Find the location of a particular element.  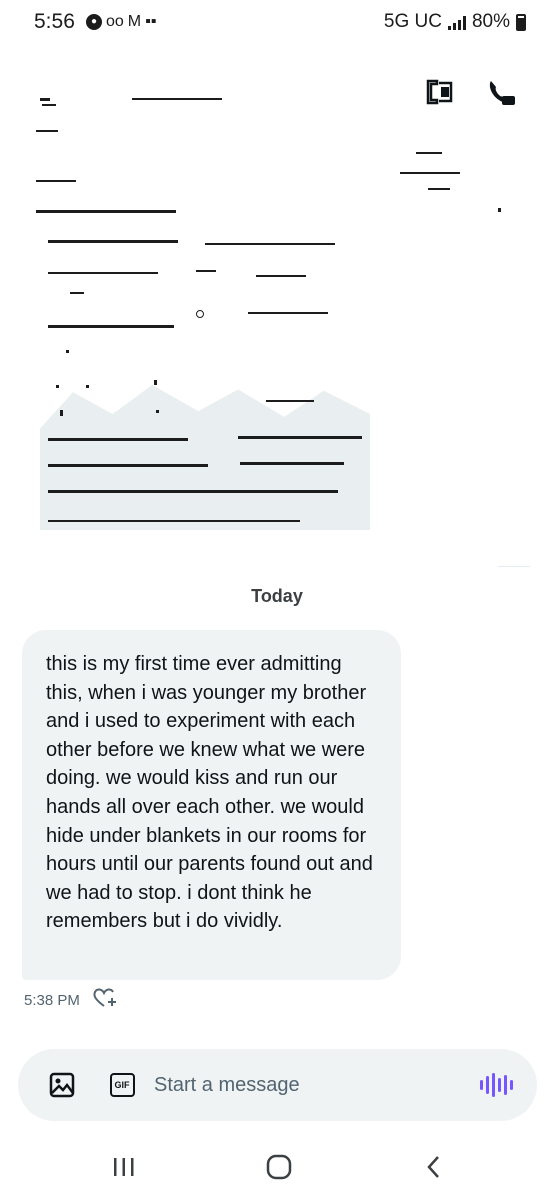

system-nav-bar is located at coordinates (277, 1165).